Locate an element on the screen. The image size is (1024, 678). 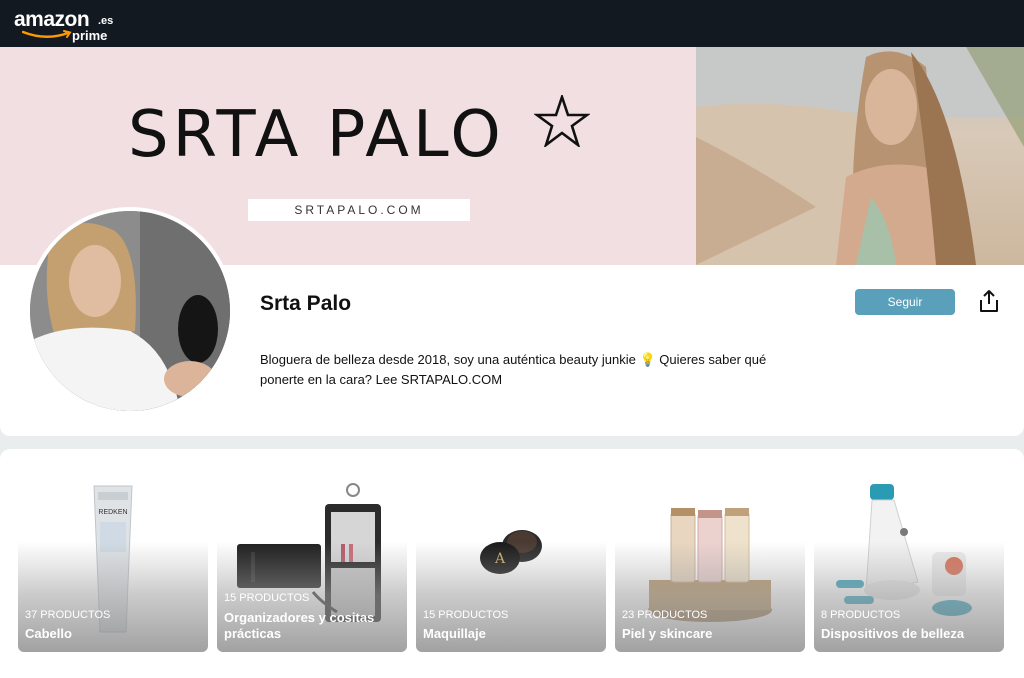
banner-url: SRTAPALO.COM is located at coordinates (359, 210).